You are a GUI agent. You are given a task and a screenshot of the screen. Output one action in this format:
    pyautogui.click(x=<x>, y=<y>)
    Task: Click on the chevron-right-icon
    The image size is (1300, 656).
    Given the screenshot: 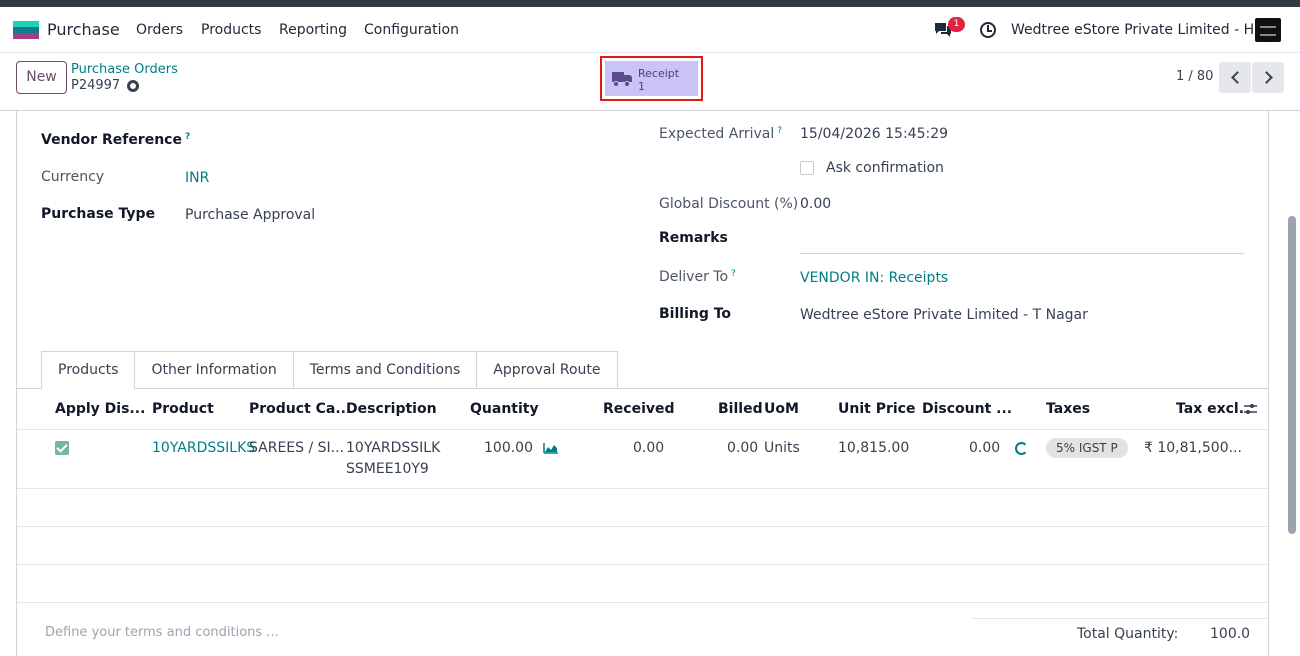 What is the action you would take?
    pyautogui.click(x=1266, y=77)
    